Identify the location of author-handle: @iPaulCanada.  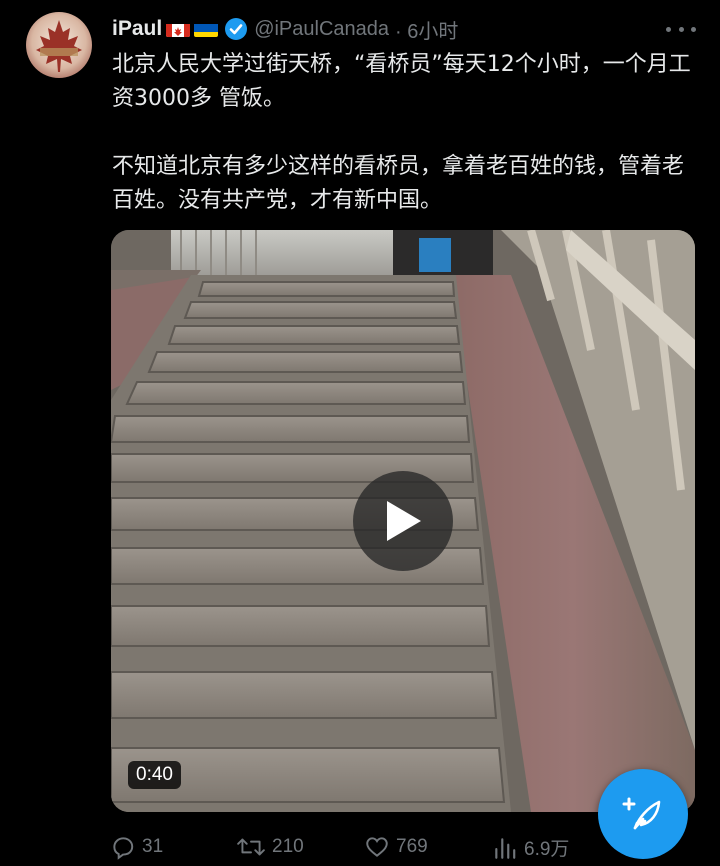
(321, 29).